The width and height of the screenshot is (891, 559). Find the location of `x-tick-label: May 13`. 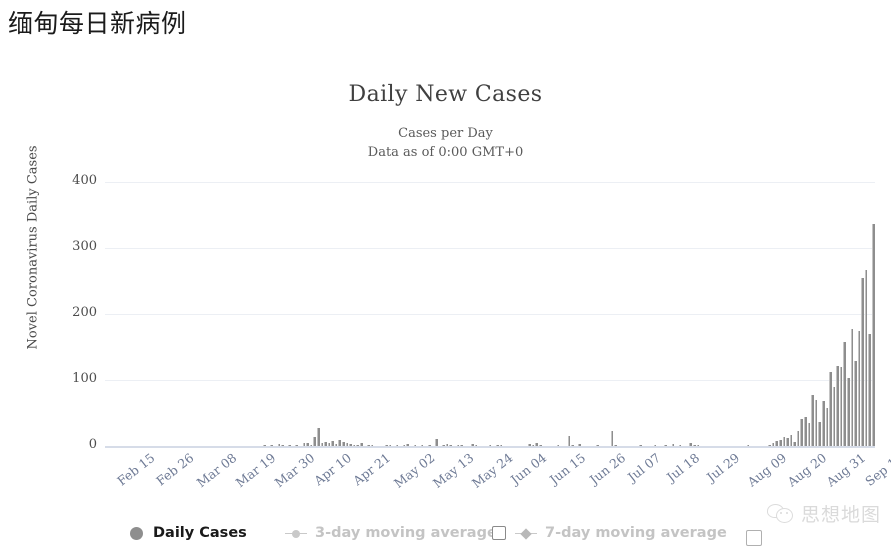

x-tick-label: May 13 is located at coordinates (453, 470).